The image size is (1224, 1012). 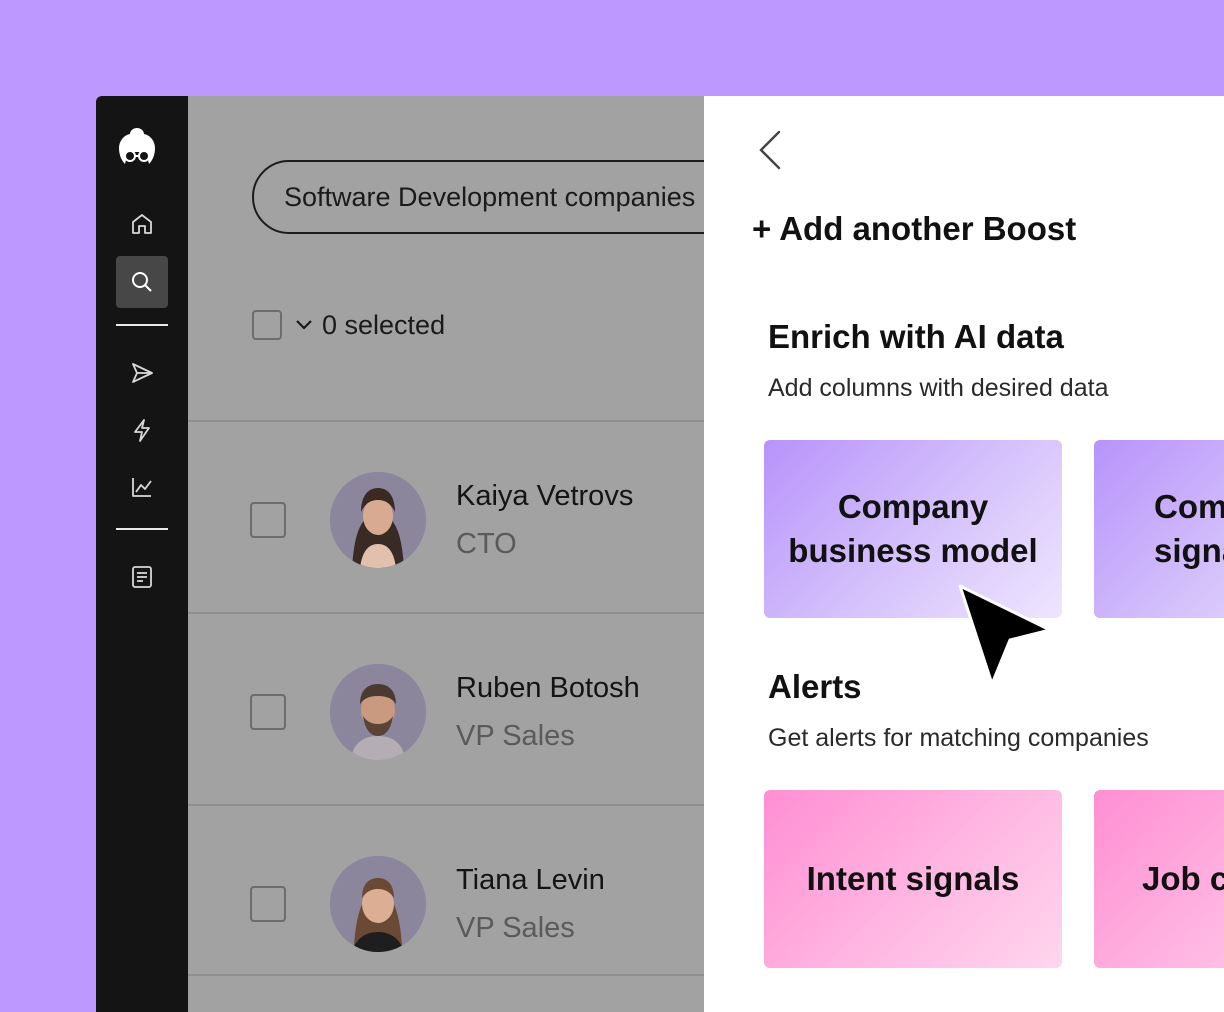 What do you see at coordinates (1005, 635) in the screenshot?
I see `mouse-pointer-icon` at bounding box center [1005, 635].